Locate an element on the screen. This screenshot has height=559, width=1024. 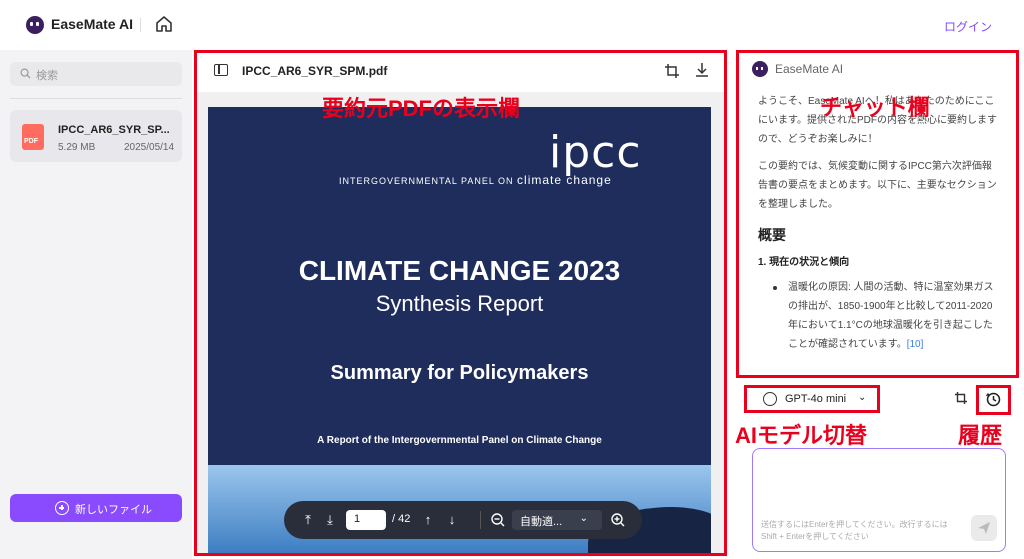
send-icon is located at coordinates (984, 528).